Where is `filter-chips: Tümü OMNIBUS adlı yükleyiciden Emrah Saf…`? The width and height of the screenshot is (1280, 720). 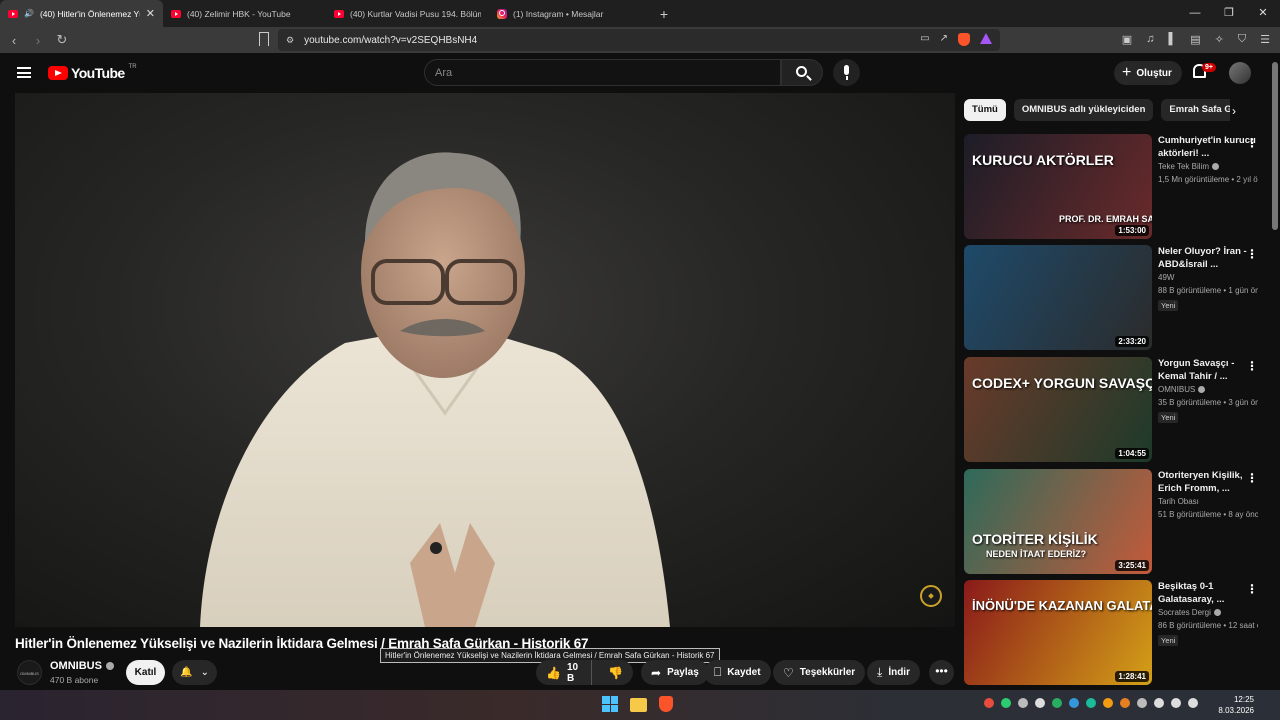 filter-chips: Tümü OMNIBUS adlı yükleyiciden Emrah Saf… is located at coordinates (1097, 110).